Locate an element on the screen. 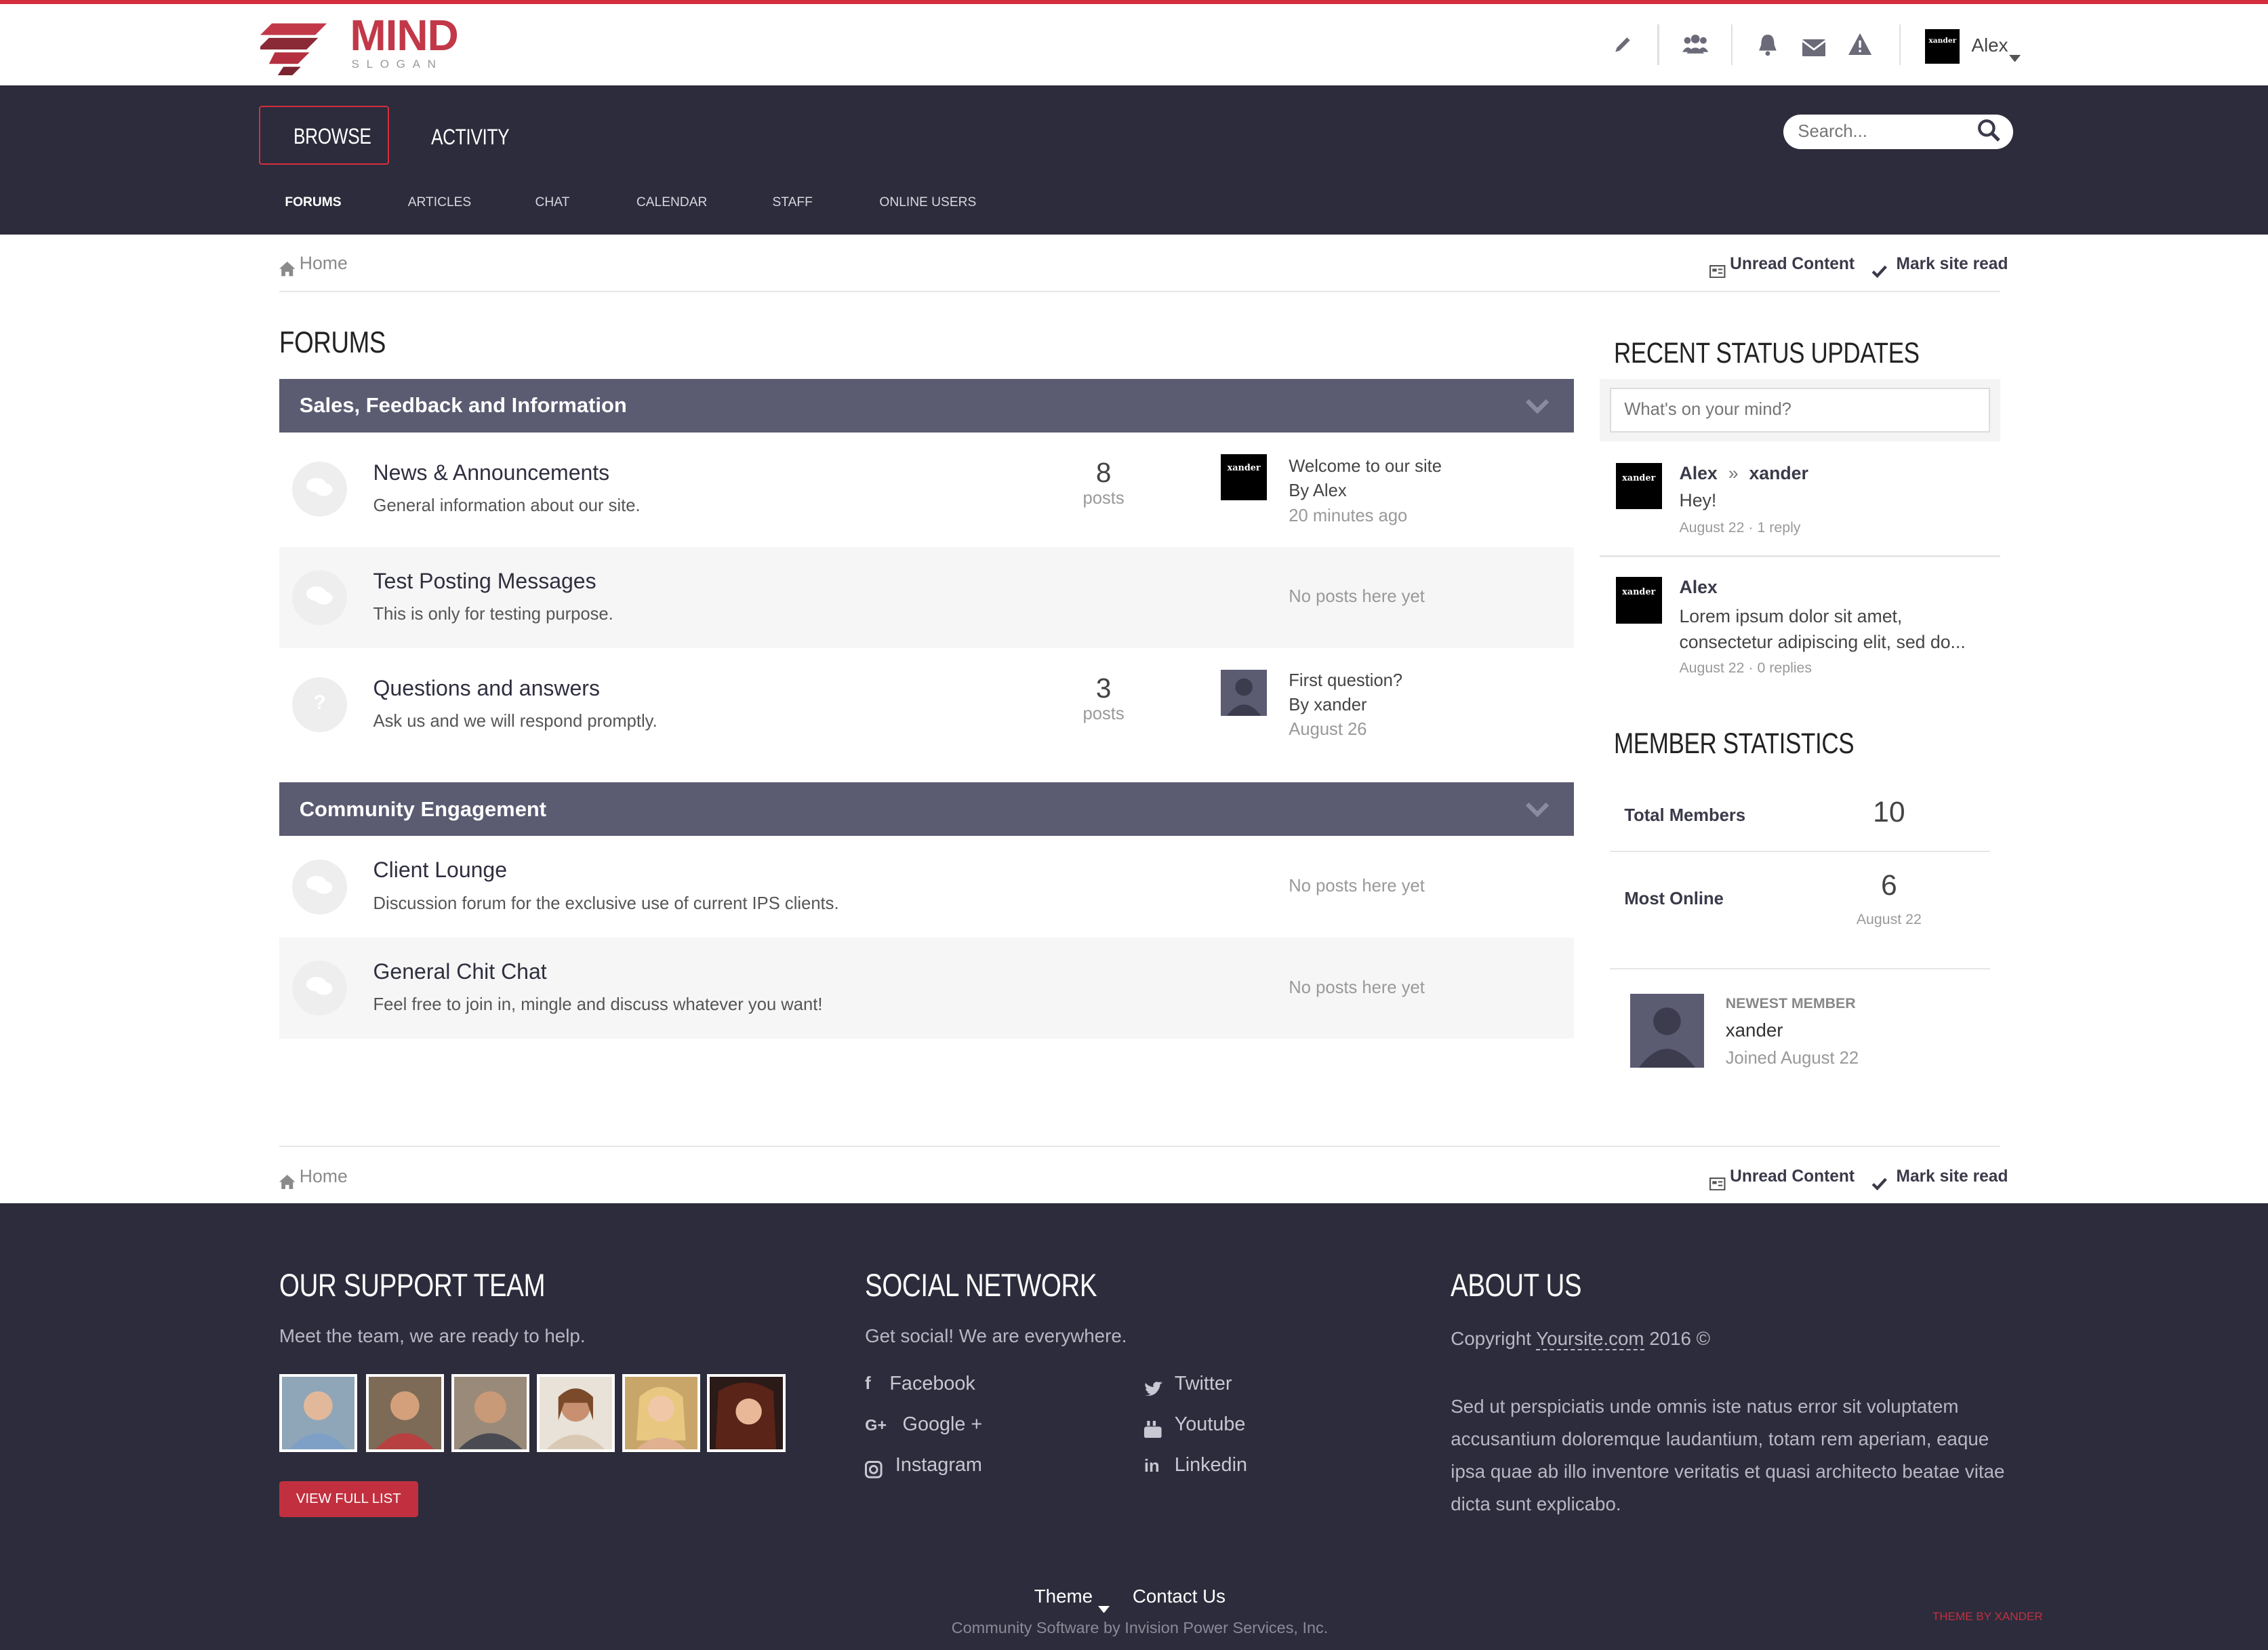 The width and height of the screenshot is (2268, 1650). theme-credit: THEME BY XANDER is located at coordinates (1987, 1617).